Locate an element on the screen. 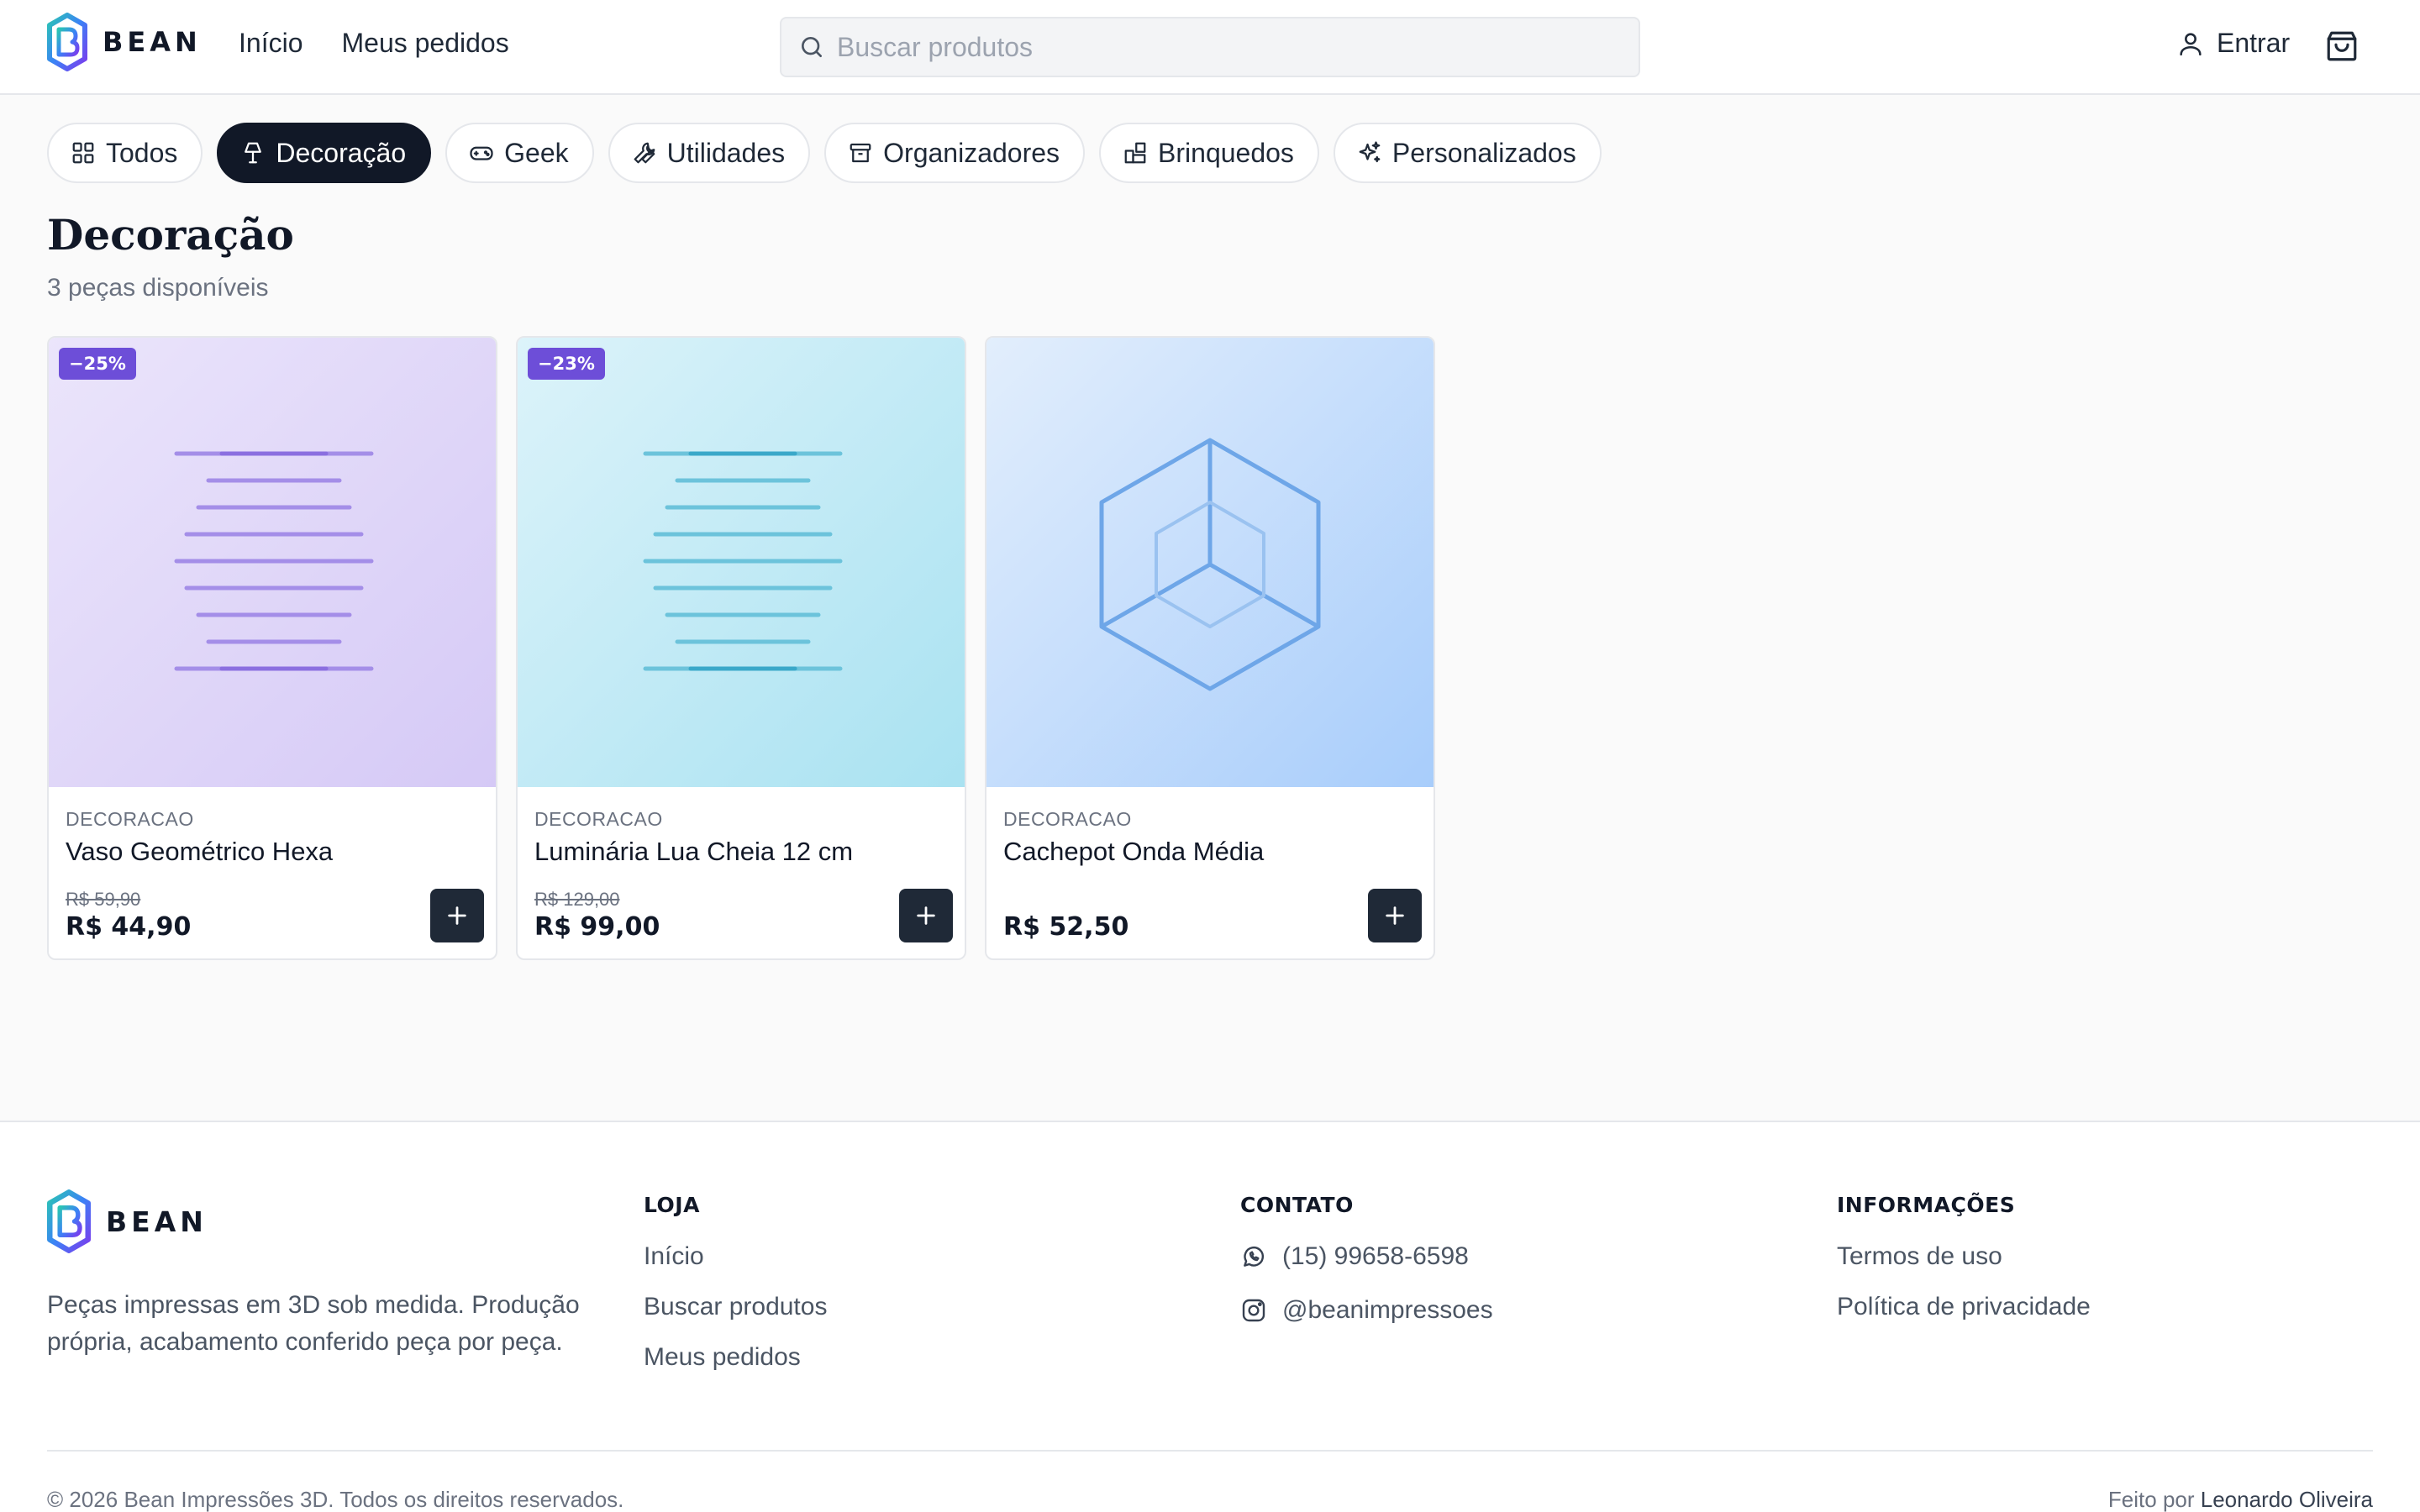  product-old-price: R$ 59,90 is located at coordinates (103, 899).